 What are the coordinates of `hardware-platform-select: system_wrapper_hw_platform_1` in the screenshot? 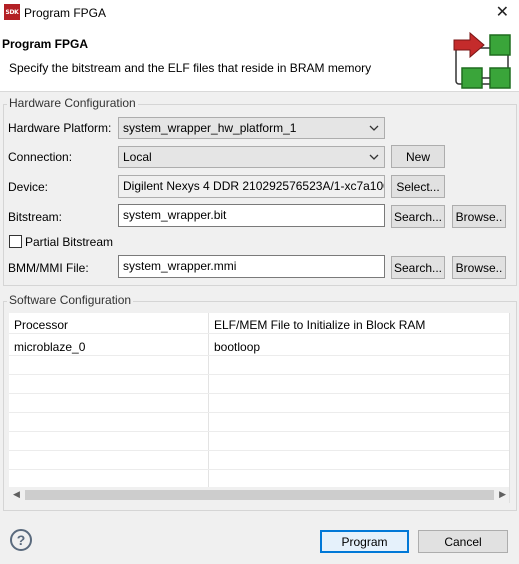 It's located at (251, 128).